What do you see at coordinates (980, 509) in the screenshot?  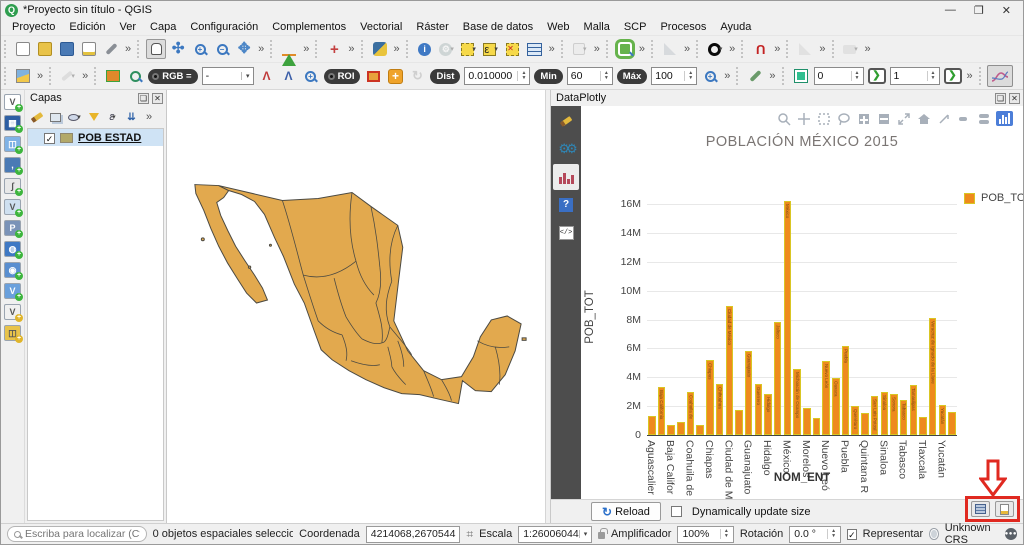 I see `save-plot-image-button` at bounding box center [980, 509].